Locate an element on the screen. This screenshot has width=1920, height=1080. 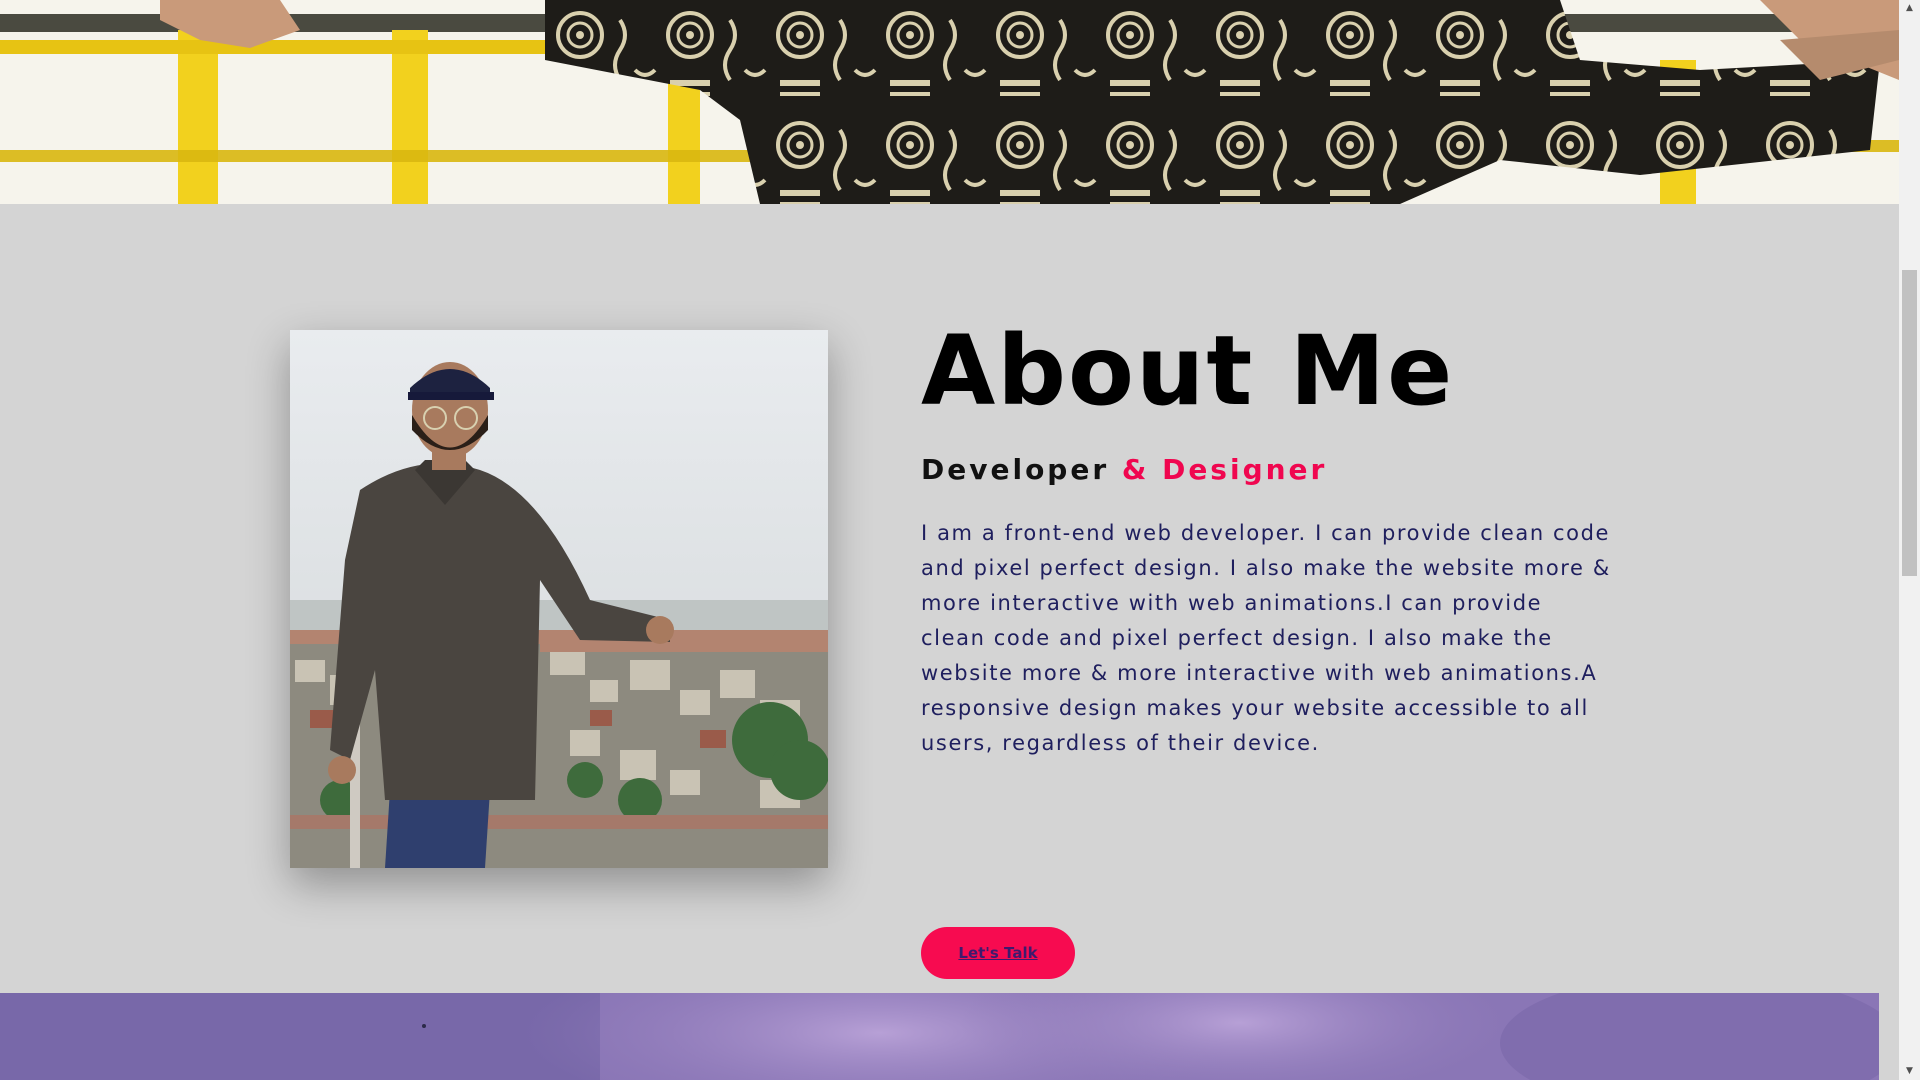
scroll-down-arrow-icon: ▼ is located at coordinates (1909, 1071).